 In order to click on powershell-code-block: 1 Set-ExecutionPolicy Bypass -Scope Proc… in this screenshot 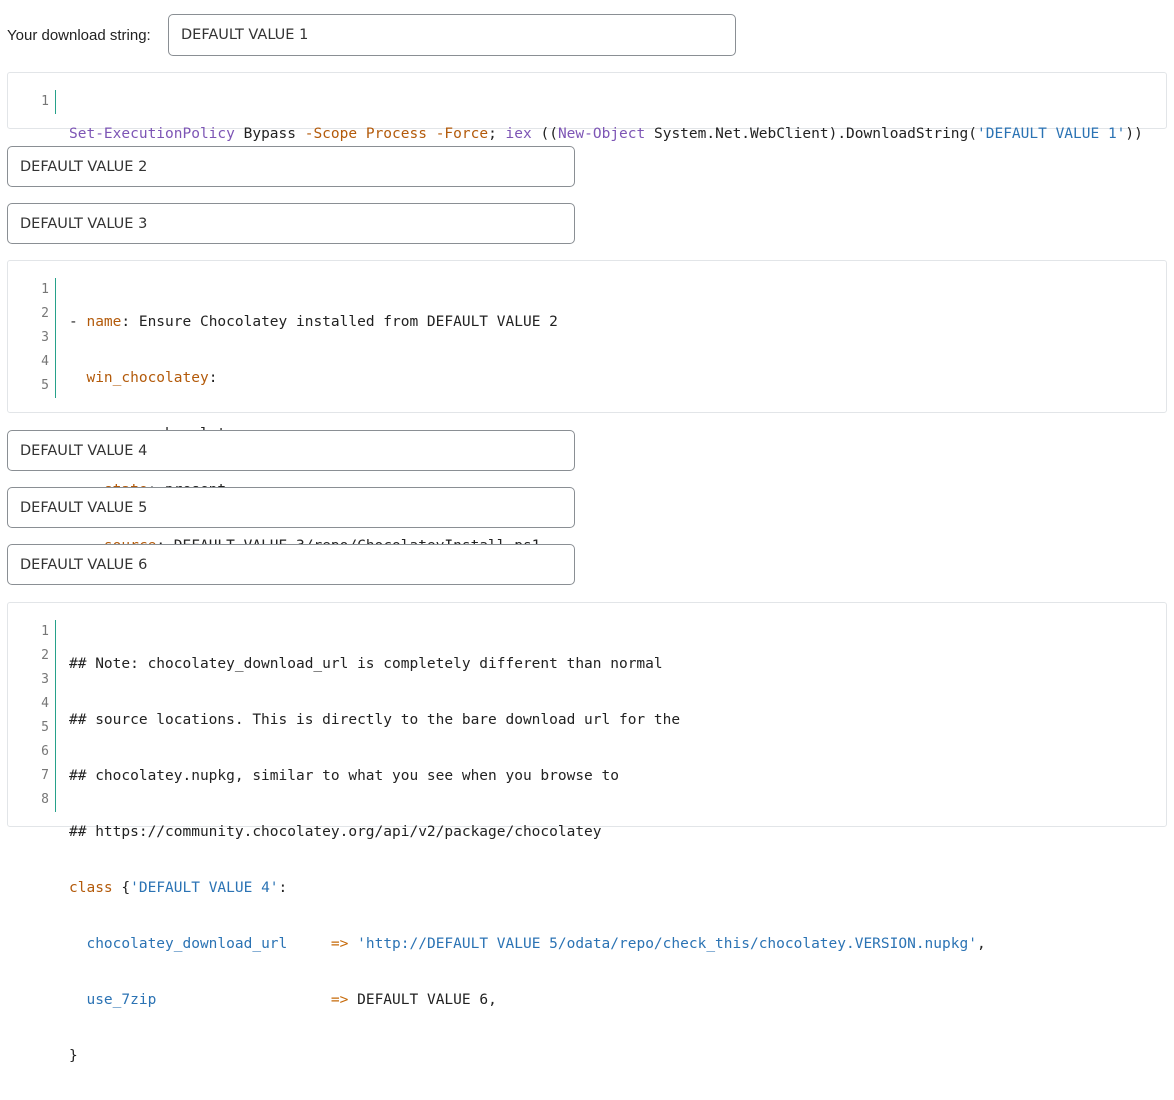, I will do `click(587, 107)`.